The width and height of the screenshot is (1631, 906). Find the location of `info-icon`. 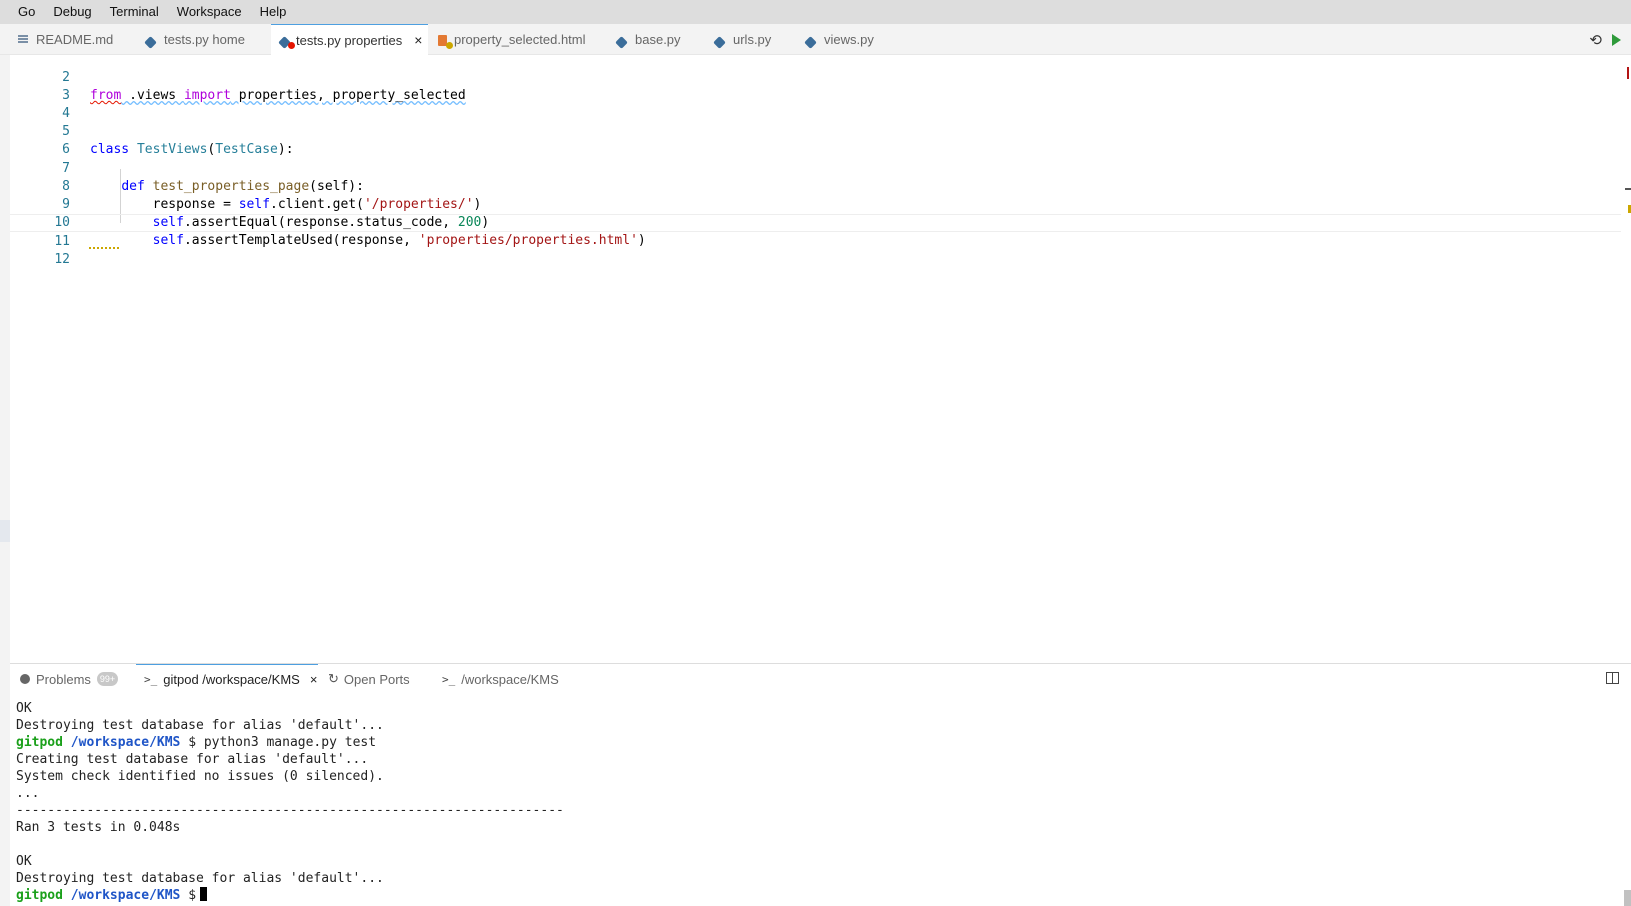

info-icon is located at coordinates (25, 679).